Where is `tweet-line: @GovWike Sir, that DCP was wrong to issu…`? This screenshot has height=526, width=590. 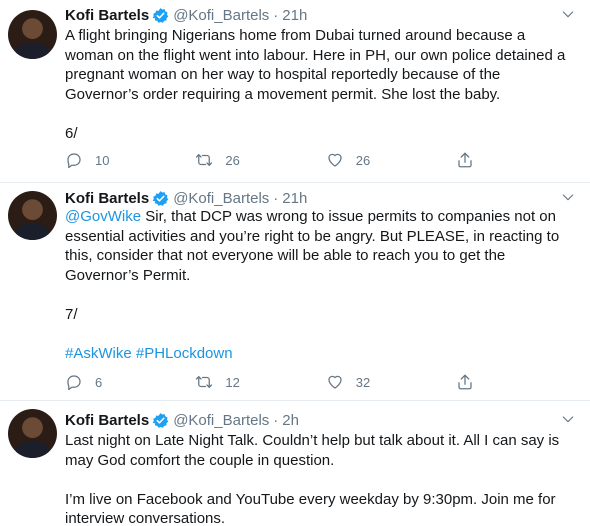
tweet-line: @GovWike Sir, that DCP was wrong to issu… is located at coordinates (323, 217).